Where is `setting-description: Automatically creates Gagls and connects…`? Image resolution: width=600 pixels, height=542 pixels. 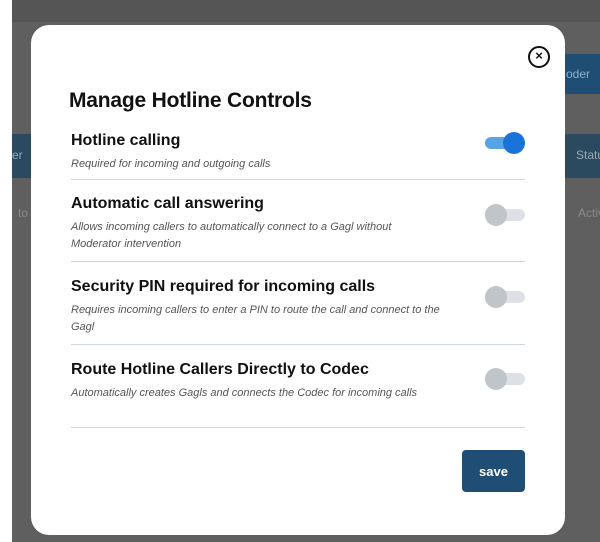 setting-description: Automatically creates Gagls and connects… is located at coordinates (244, 393).